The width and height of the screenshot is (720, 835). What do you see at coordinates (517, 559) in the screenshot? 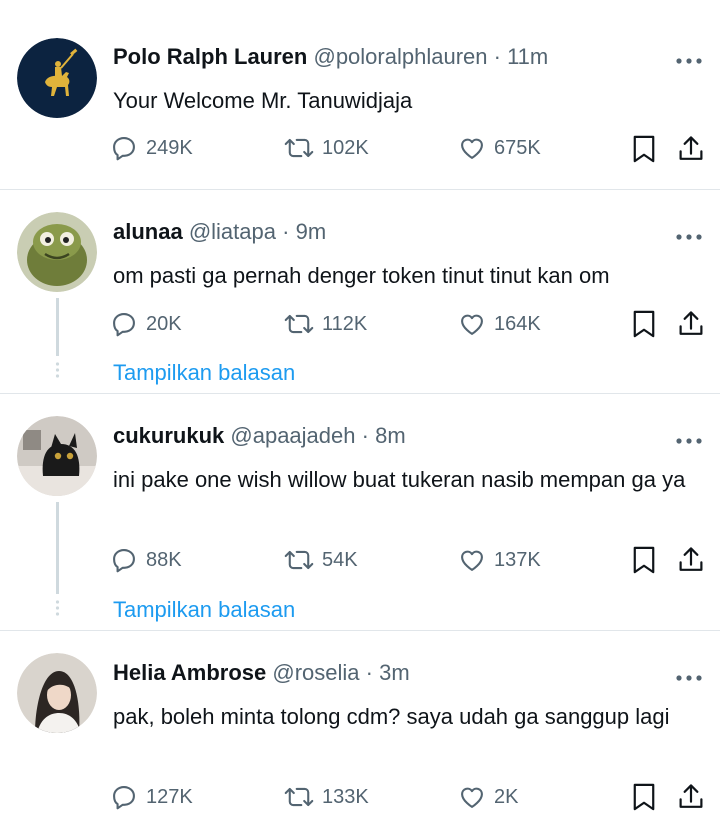
I see `like-count: 137K` at bounding box center [517, 559].